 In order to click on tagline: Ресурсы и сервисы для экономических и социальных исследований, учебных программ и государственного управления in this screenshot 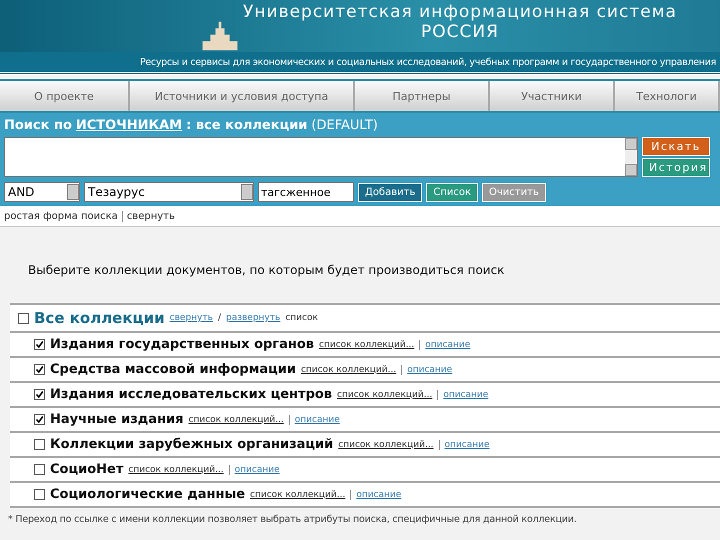, I will do `click(360, 63)`.